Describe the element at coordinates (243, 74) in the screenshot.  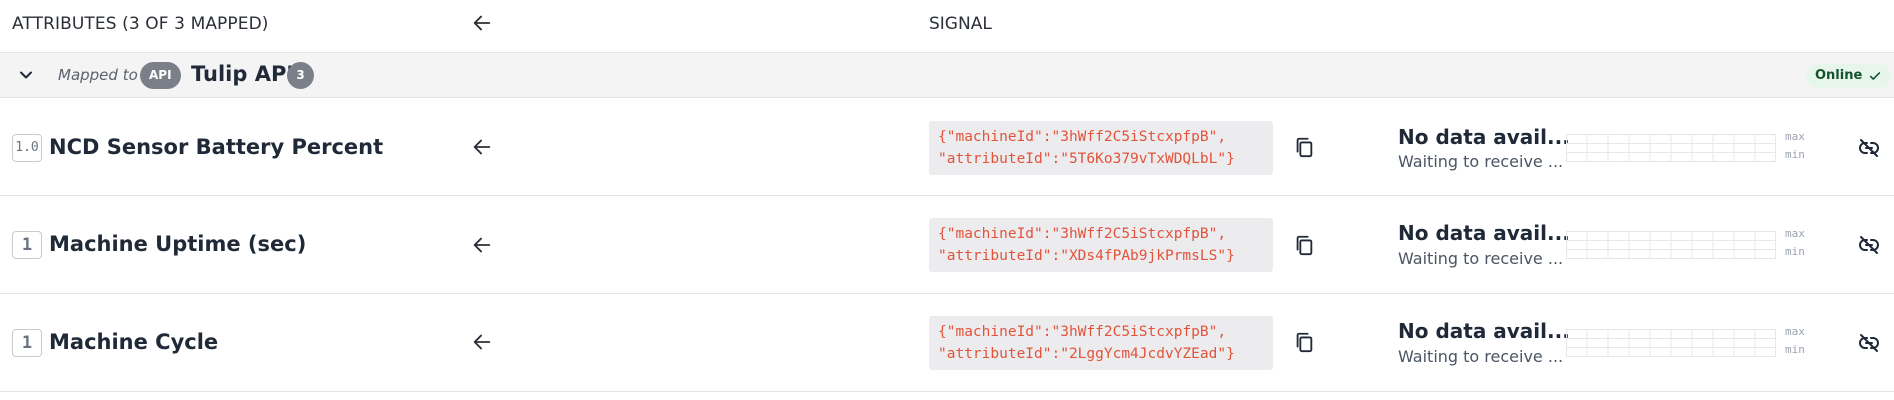
I see `api-name: Tulip API` at that location.